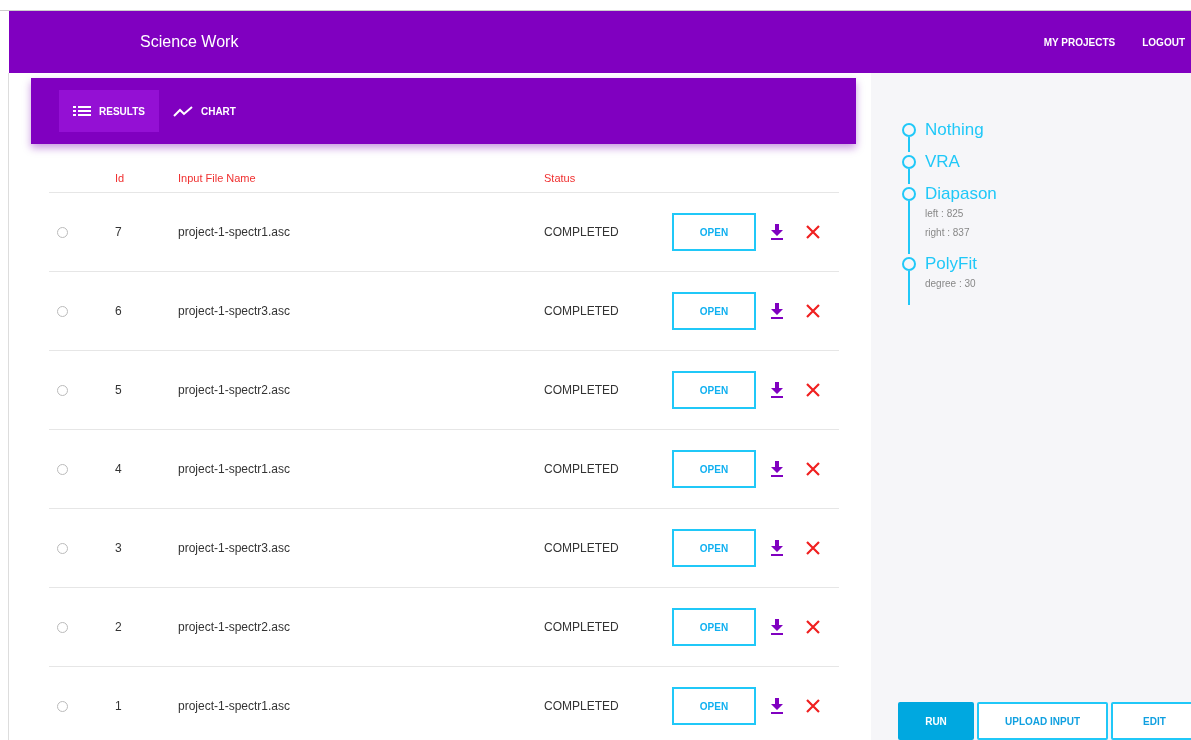 Image resolution: width=1191 pixels, height=740 pixels. I want to click on table-cell-text: 2, so click(119, 627).